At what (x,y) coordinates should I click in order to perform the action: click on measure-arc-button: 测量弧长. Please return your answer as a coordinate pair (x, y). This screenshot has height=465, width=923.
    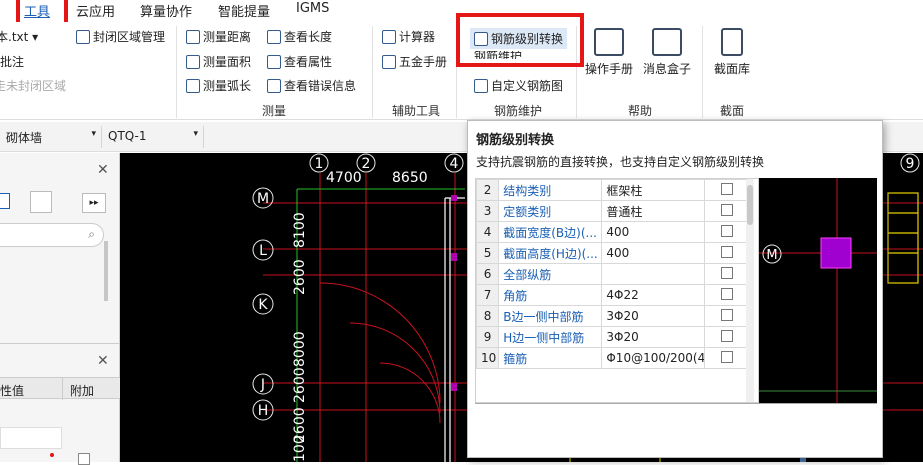
    Looking at the image, I should click on (218, 85).